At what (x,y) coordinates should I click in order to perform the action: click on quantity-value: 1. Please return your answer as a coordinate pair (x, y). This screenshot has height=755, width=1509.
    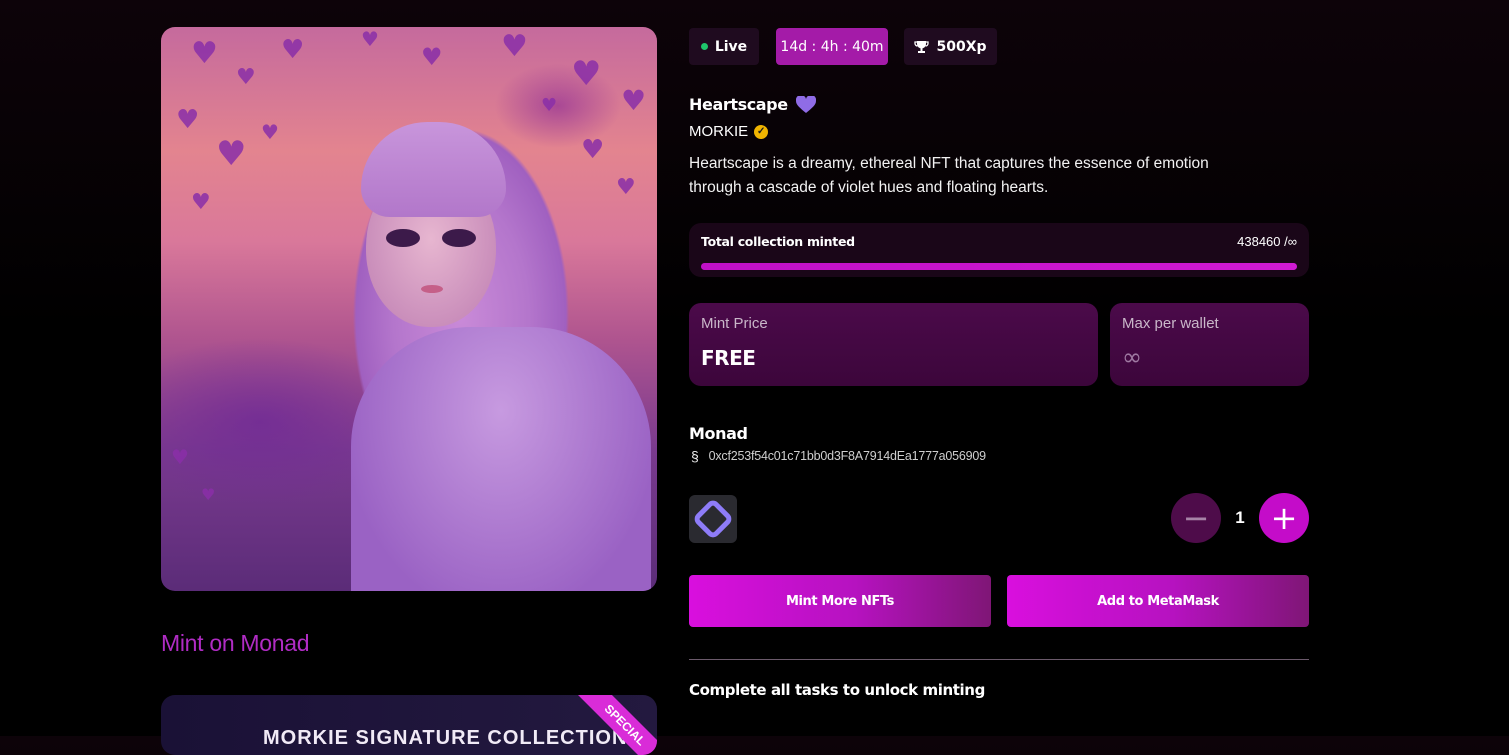
    Looking at the image, I should click on (1240, 517).